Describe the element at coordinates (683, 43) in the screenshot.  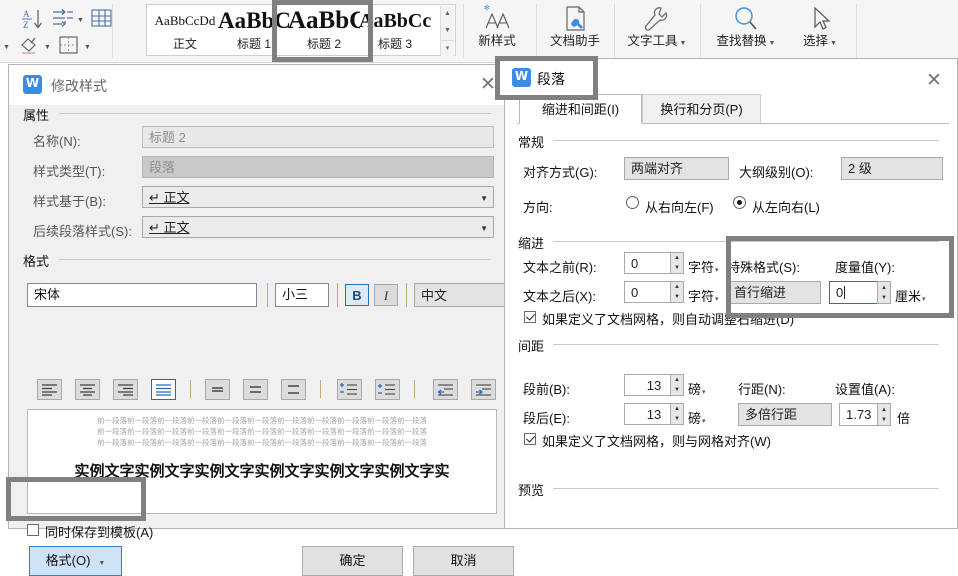
I see `chevron-down-icon-text-tools: ▼` at that location.